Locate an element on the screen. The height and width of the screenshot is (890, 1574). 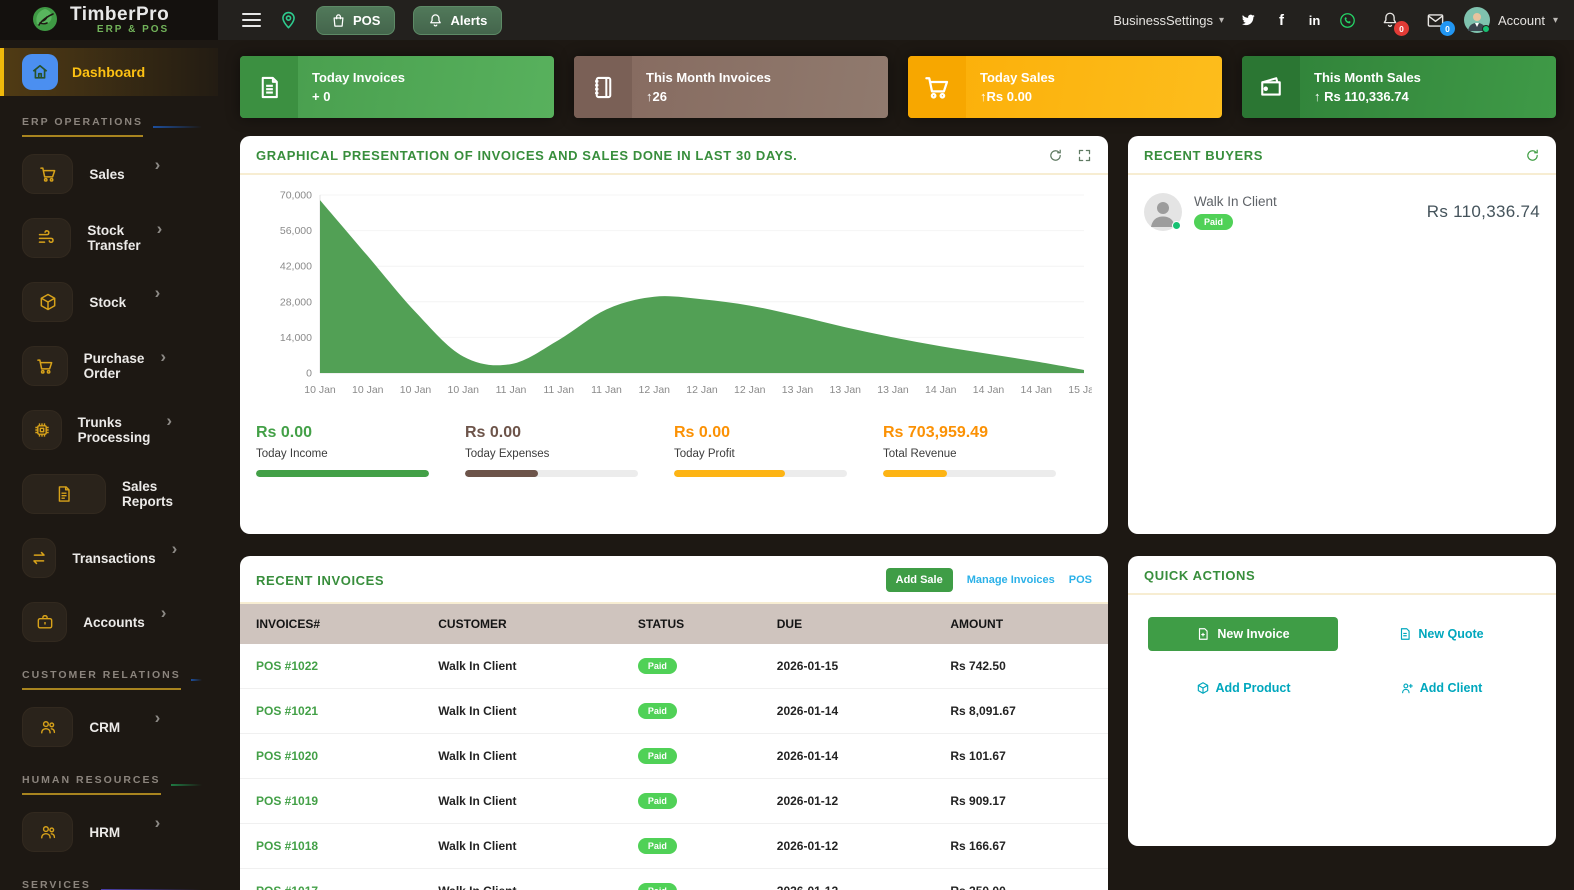
col-status: STATUS is located at coordinates (691, 624).